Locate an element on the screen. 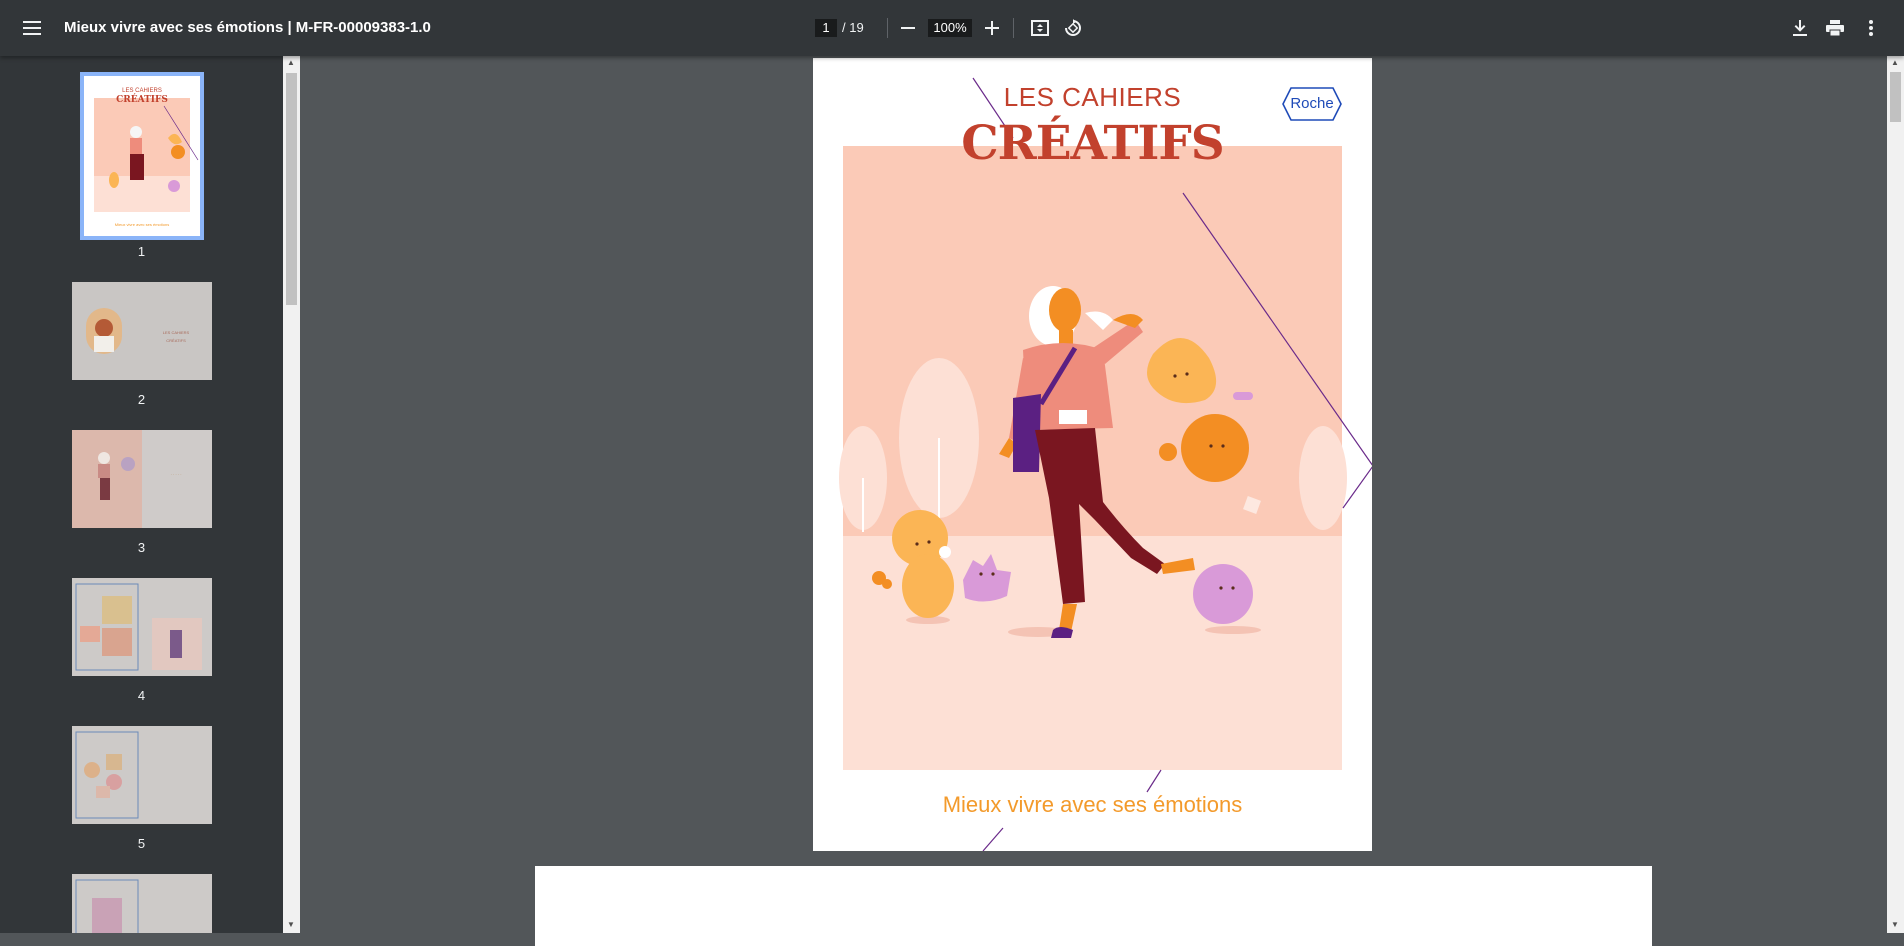  cover-subtitle: Mieux vivre avec ses émotions is located at coordinates (1092, 804).